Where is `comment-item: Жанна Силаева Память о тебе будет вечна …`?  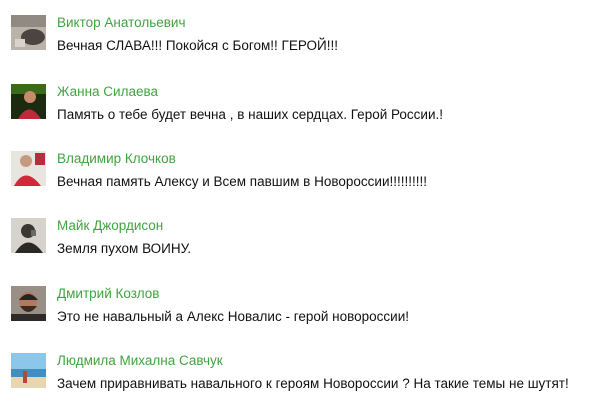 comment-item: Жанна Силаева Память о тебе будет вечна … is located at coordinates (300, 114).